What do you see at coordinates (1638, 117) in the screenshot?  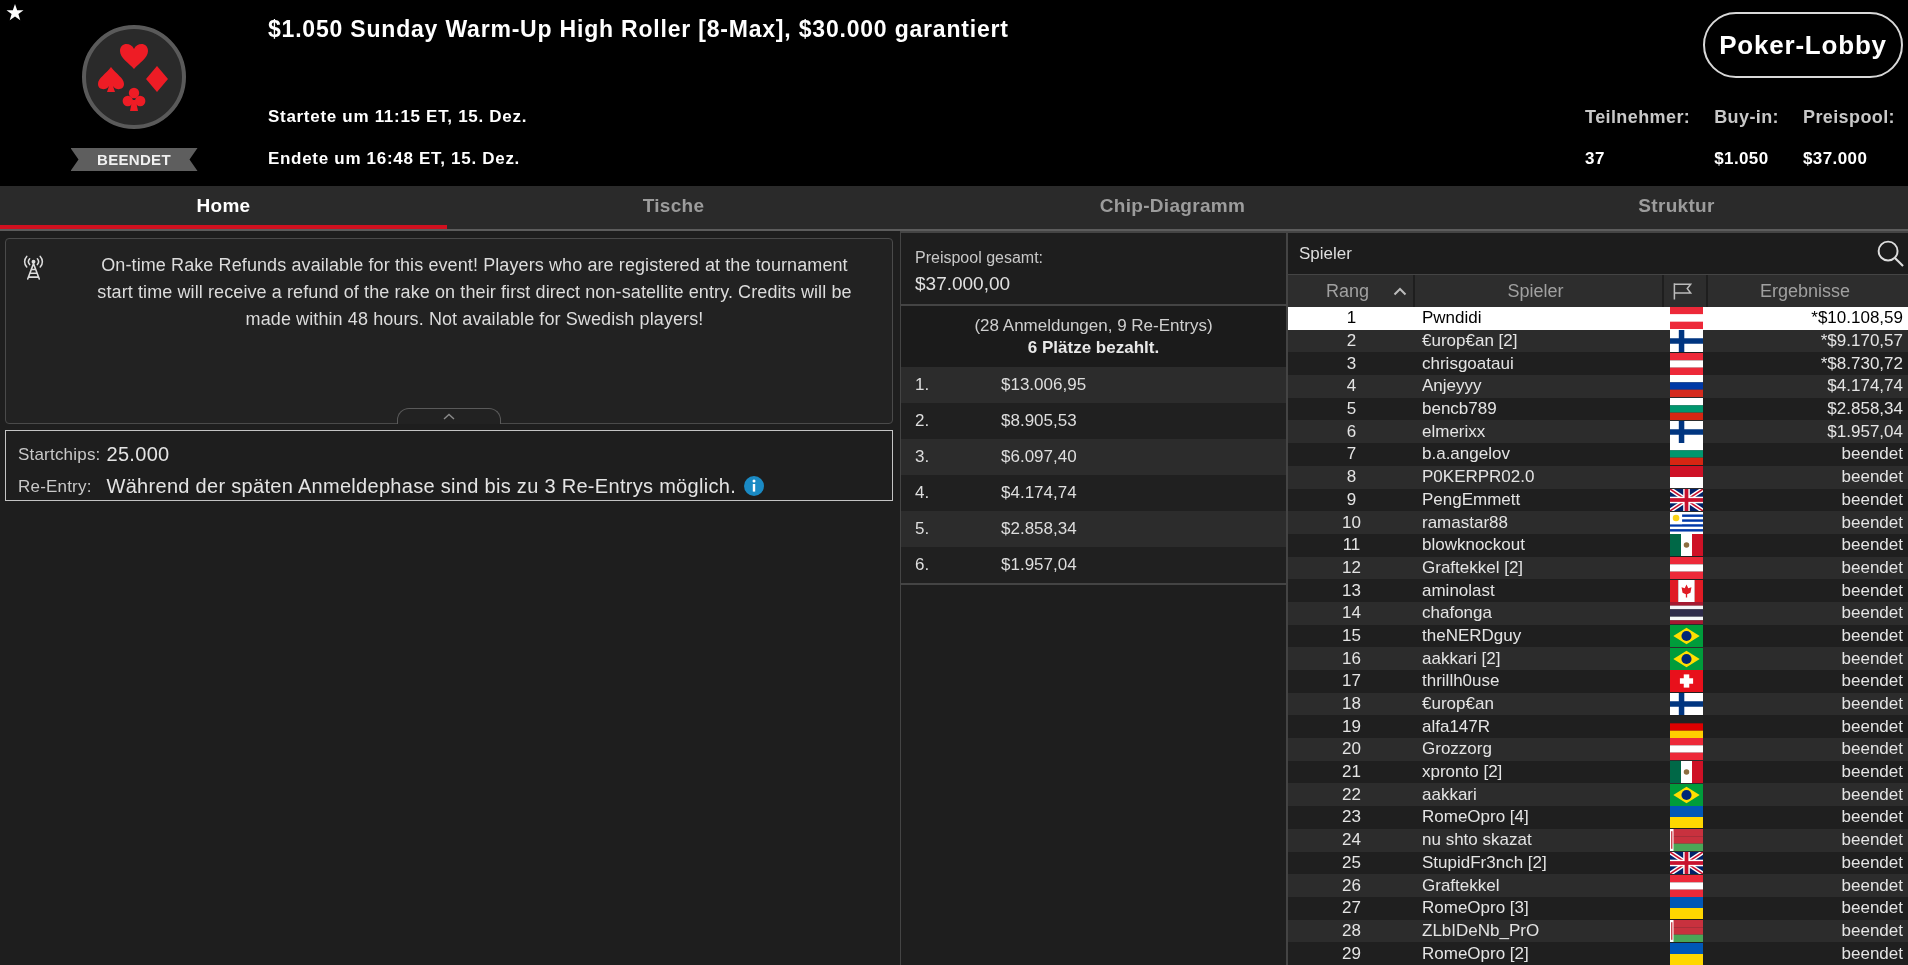 I see `stat-label: Teilnehmer:` at bounding box center [1638, 117].